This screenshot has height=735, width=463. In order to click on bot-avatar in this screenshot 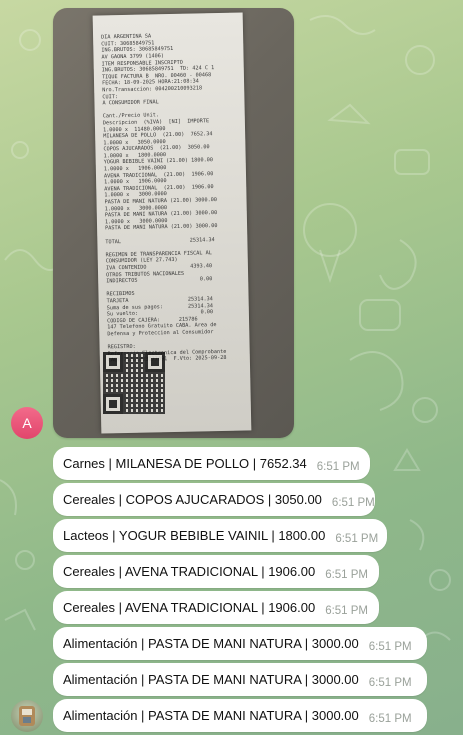, I will do `click(27, 716)`.